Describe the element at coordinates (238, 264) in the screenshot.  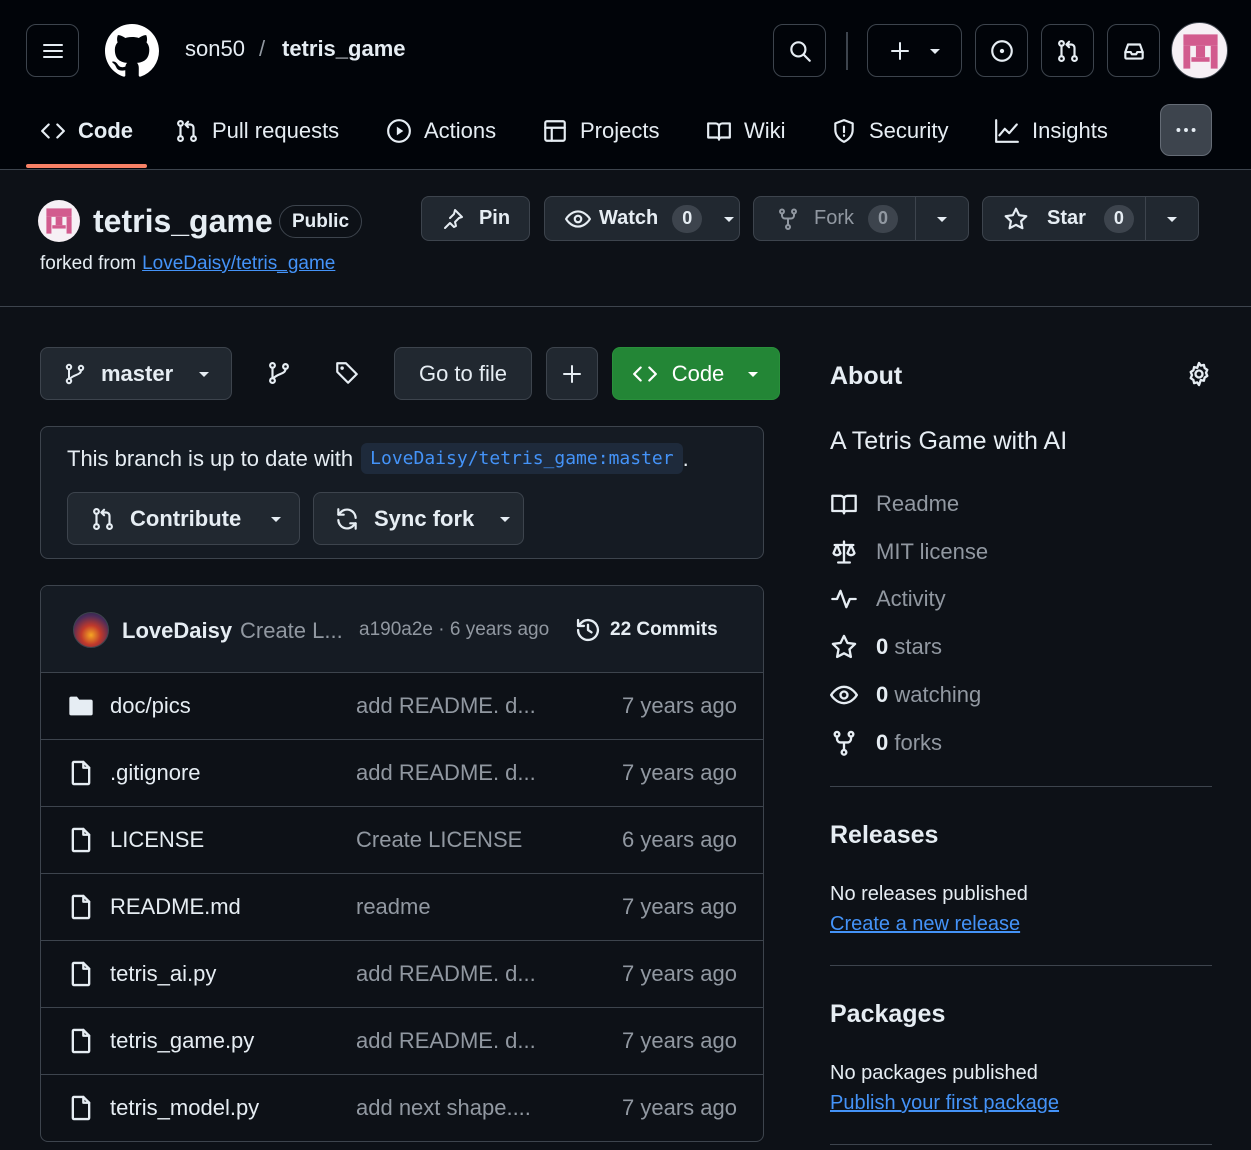
I see `forked-from-link: LoveDaisy/tetris_game` at that location.